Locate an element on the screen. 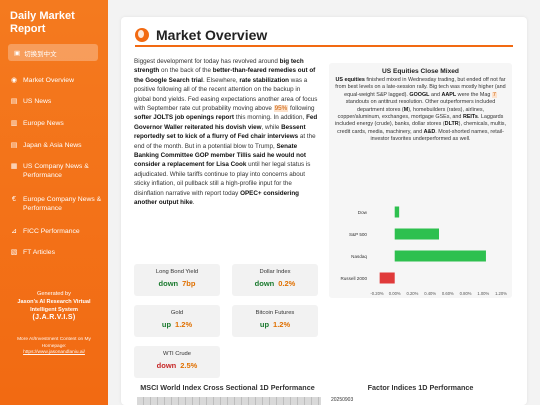 This screenshot has height=405, width=540. x-tick-label: 0.80% is located at coordinates (466, 293).